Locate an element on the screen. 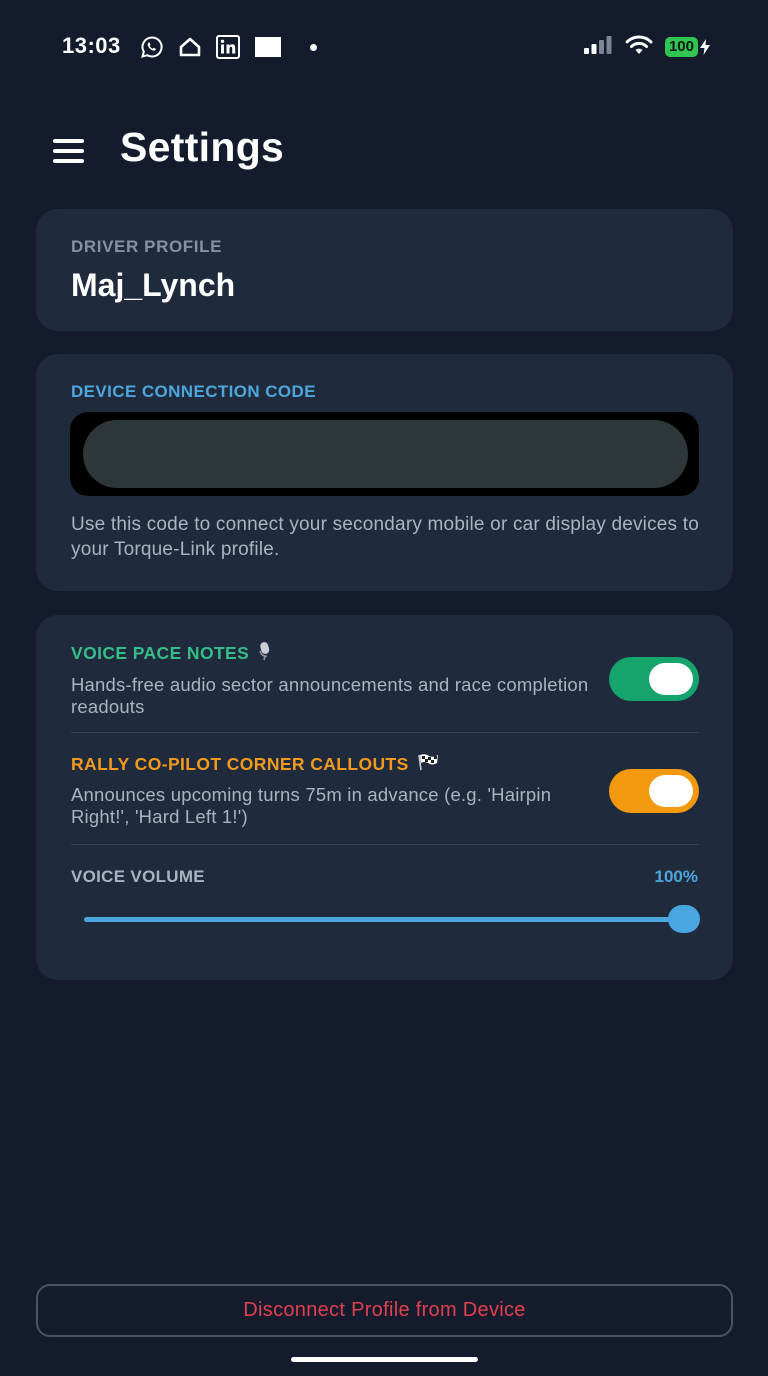 This screenshot has width=768, height=1376. voice-pace-notes-toggle is located at coordinates (654, 679).